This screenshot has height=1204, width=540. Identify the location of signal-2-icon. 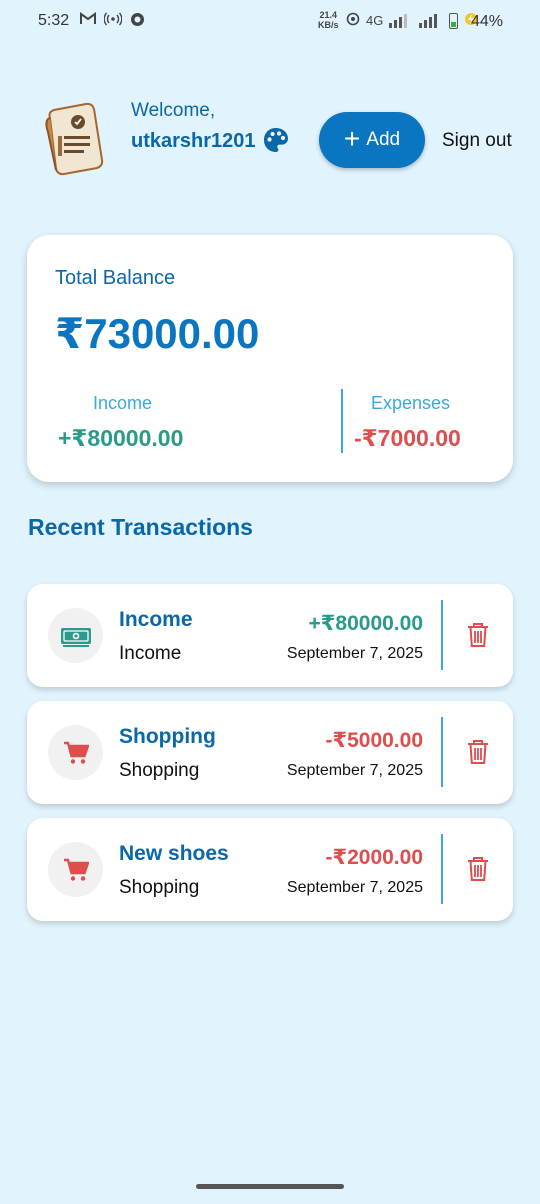
(428, 20).